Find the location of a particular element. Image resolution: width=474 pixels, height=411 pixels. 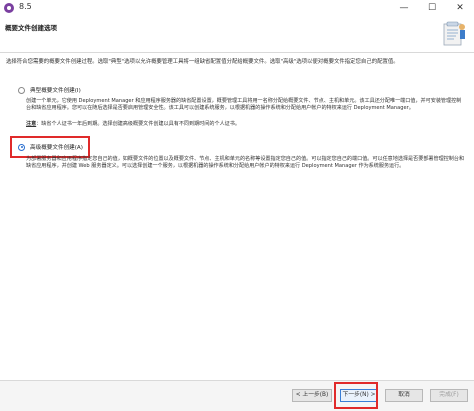

note-label: 注意 is located at coordinates (31, 124).